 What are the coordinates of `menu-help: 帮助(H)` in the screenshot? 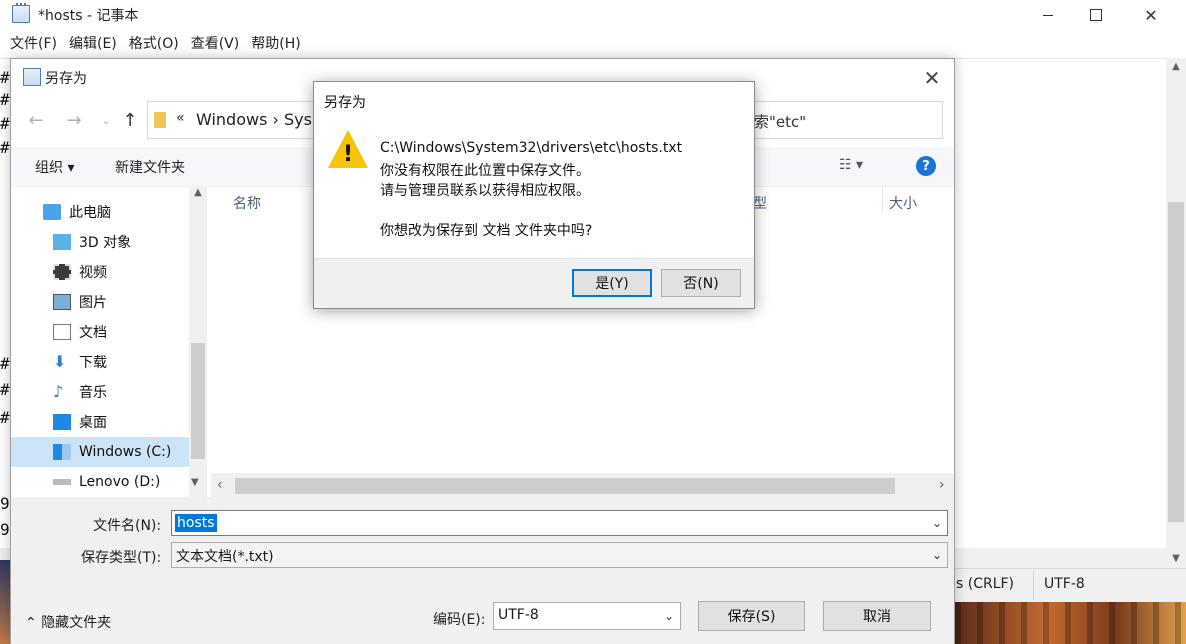 It's located at (275, 44).